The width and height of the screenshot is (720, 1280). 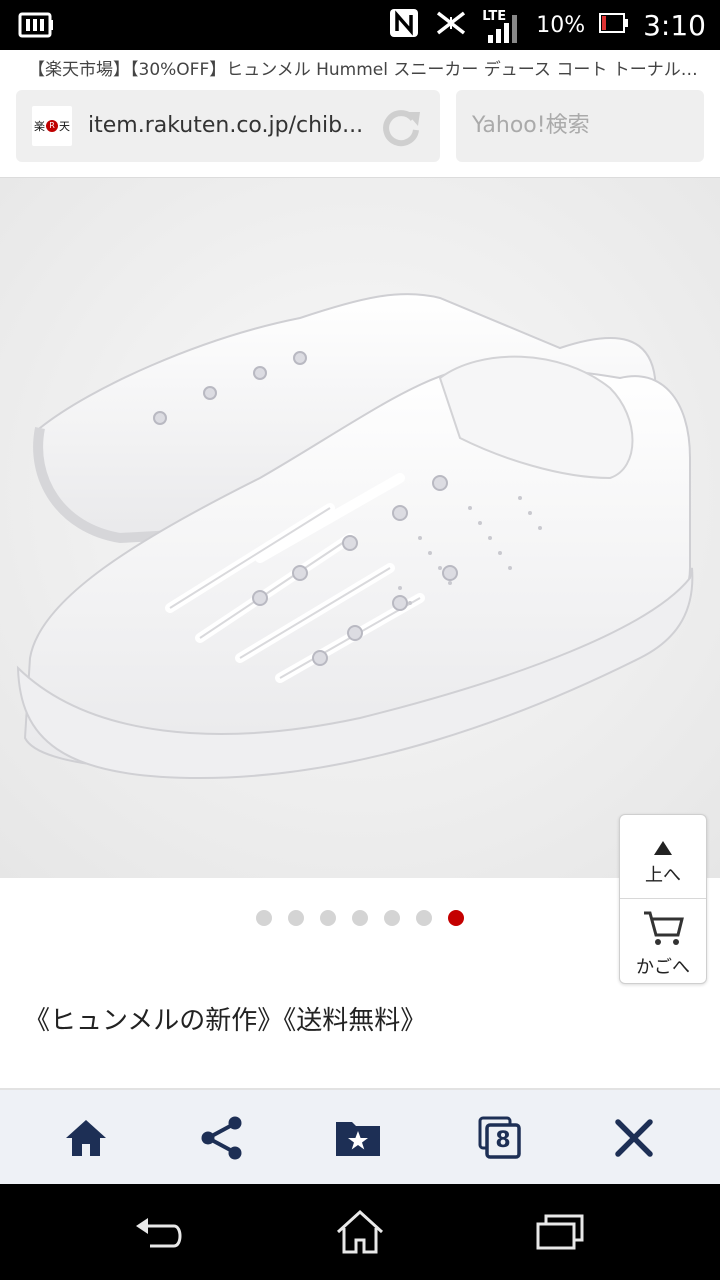 I want to click on cart-label: かごへ, so click(x=663, y=967).